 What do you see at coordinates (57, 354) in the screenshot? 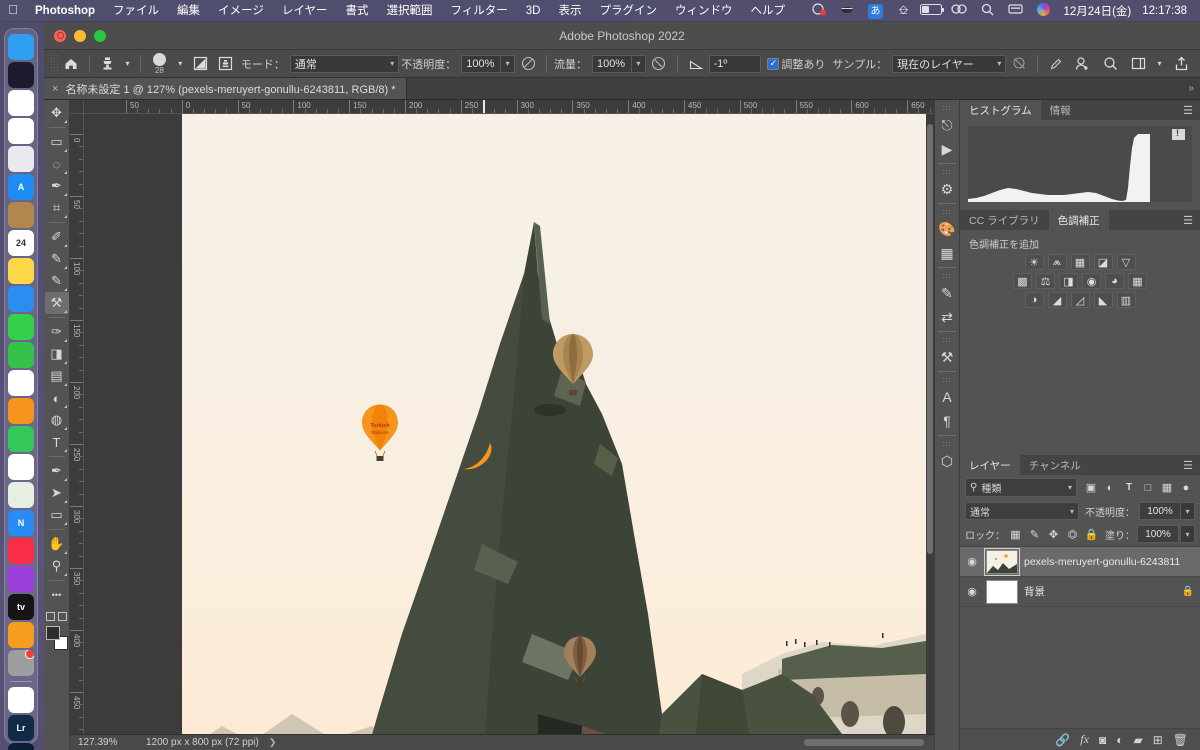
I see `eraser-tool: ◨` at bounding box center [57, 354].